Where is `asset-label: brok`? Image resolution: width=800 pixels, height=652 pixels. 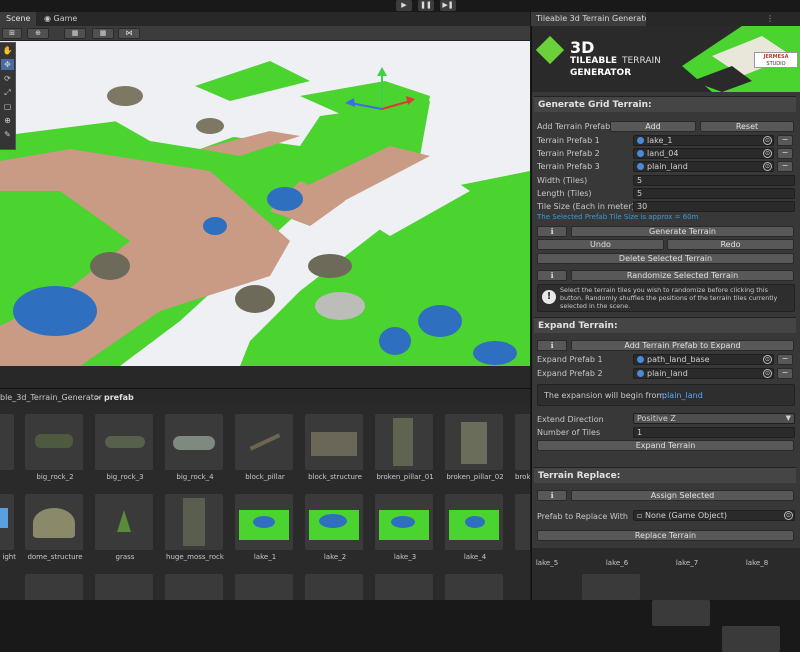
asset-label: brok is located at coordinates (522, 477).